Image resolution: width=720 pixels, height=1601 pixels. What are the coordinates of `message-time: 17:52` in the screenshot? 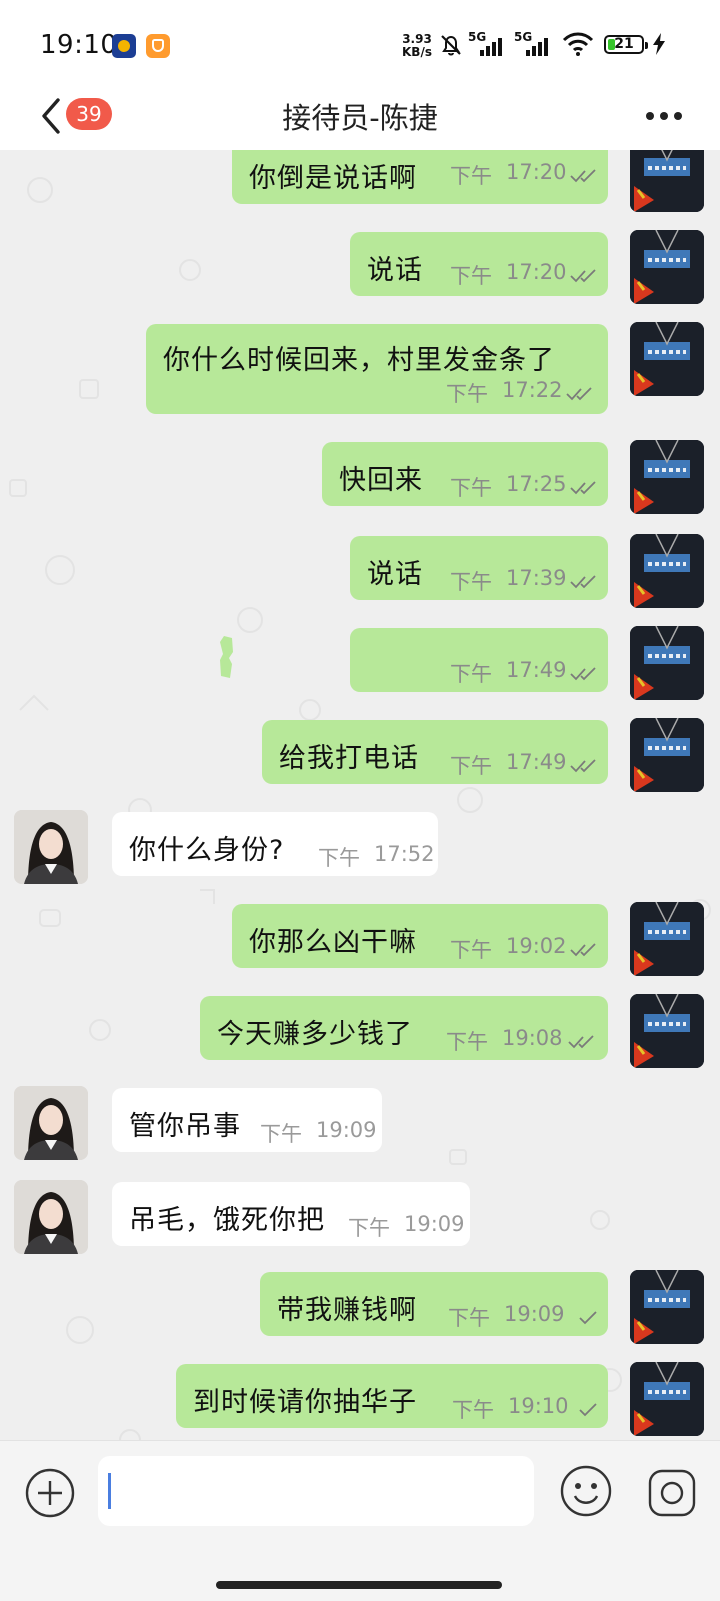 It's located at (404, 854).